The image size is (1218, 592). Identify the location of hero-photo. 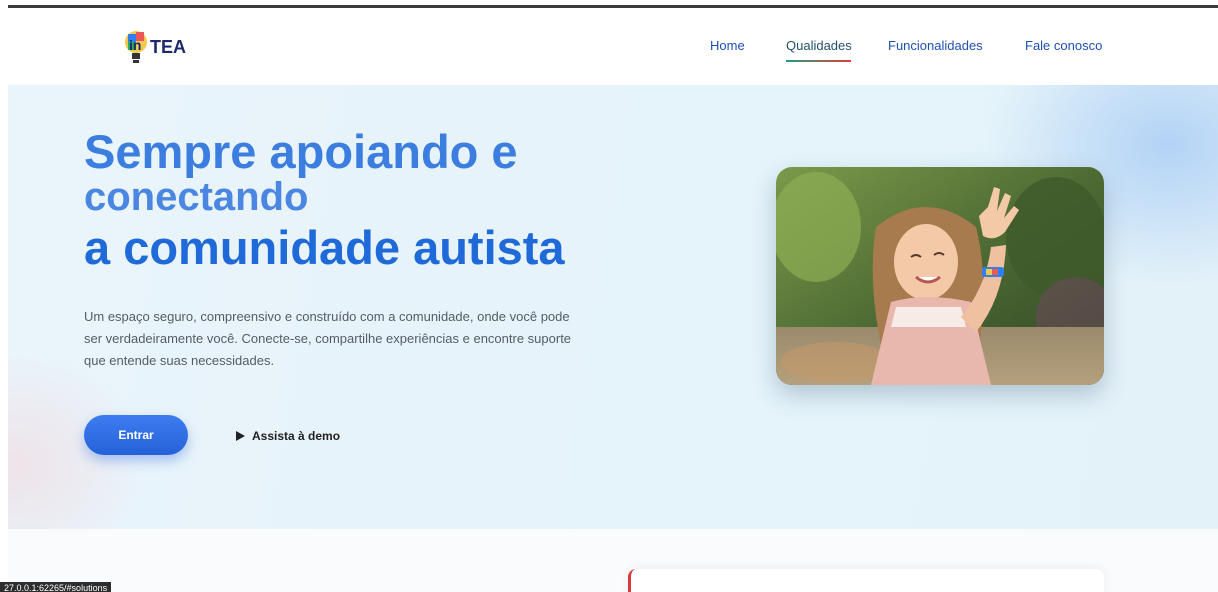
(940, 276).